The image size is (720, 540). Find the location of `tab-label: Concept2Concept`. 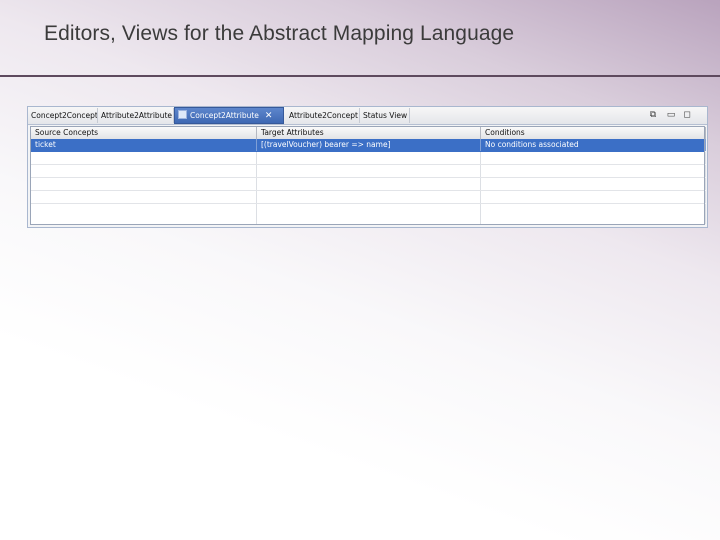

tab-label: Concept2Concept is located at coordinates (64, 115).